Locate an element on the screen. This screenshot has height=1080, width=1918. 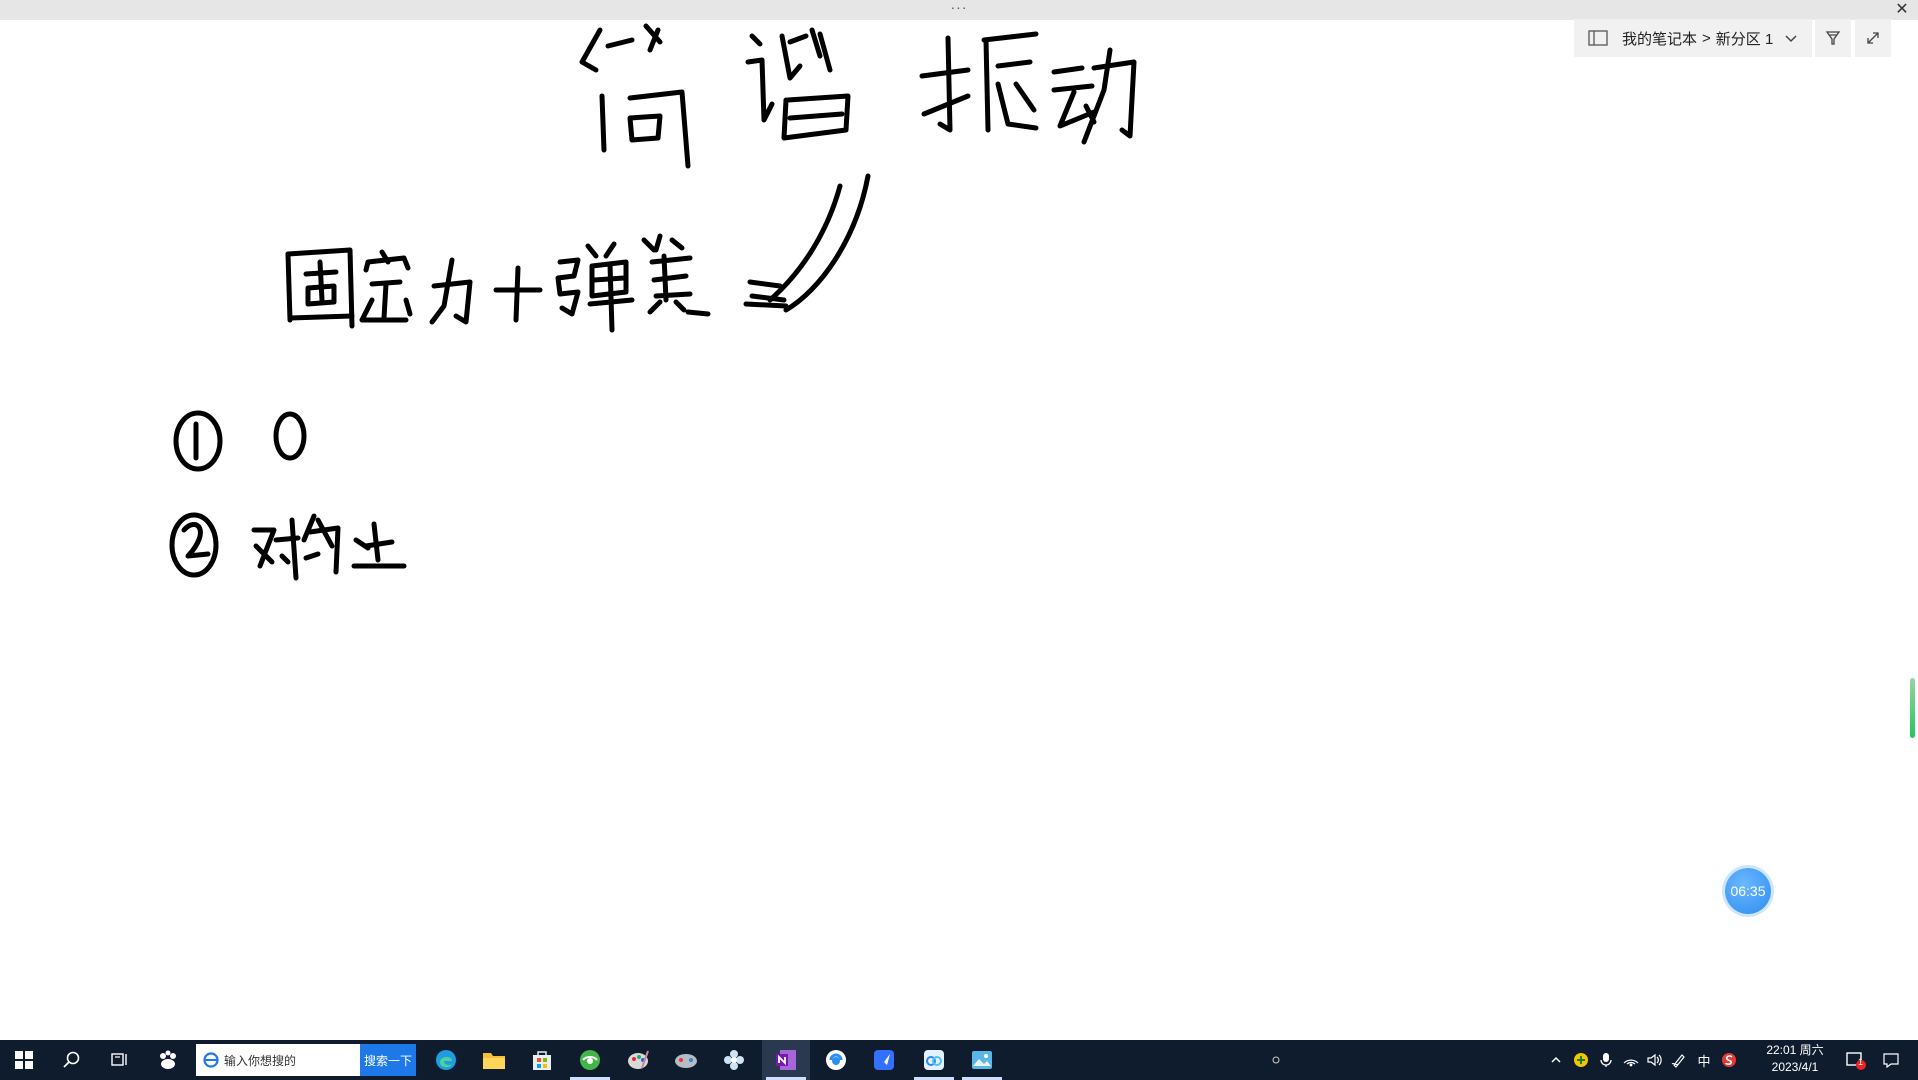
ink-char-huang is located at coordinates (676, 275).